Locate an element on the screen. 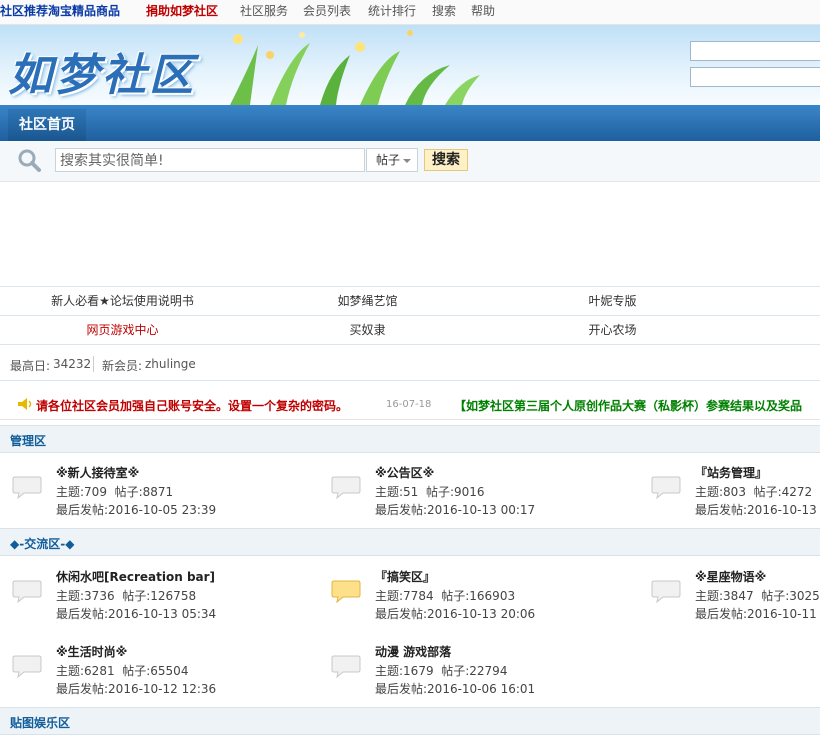  forum-last-post: 最后发帖:2016-10-06 16:01 is located at coordinates (455, 689).